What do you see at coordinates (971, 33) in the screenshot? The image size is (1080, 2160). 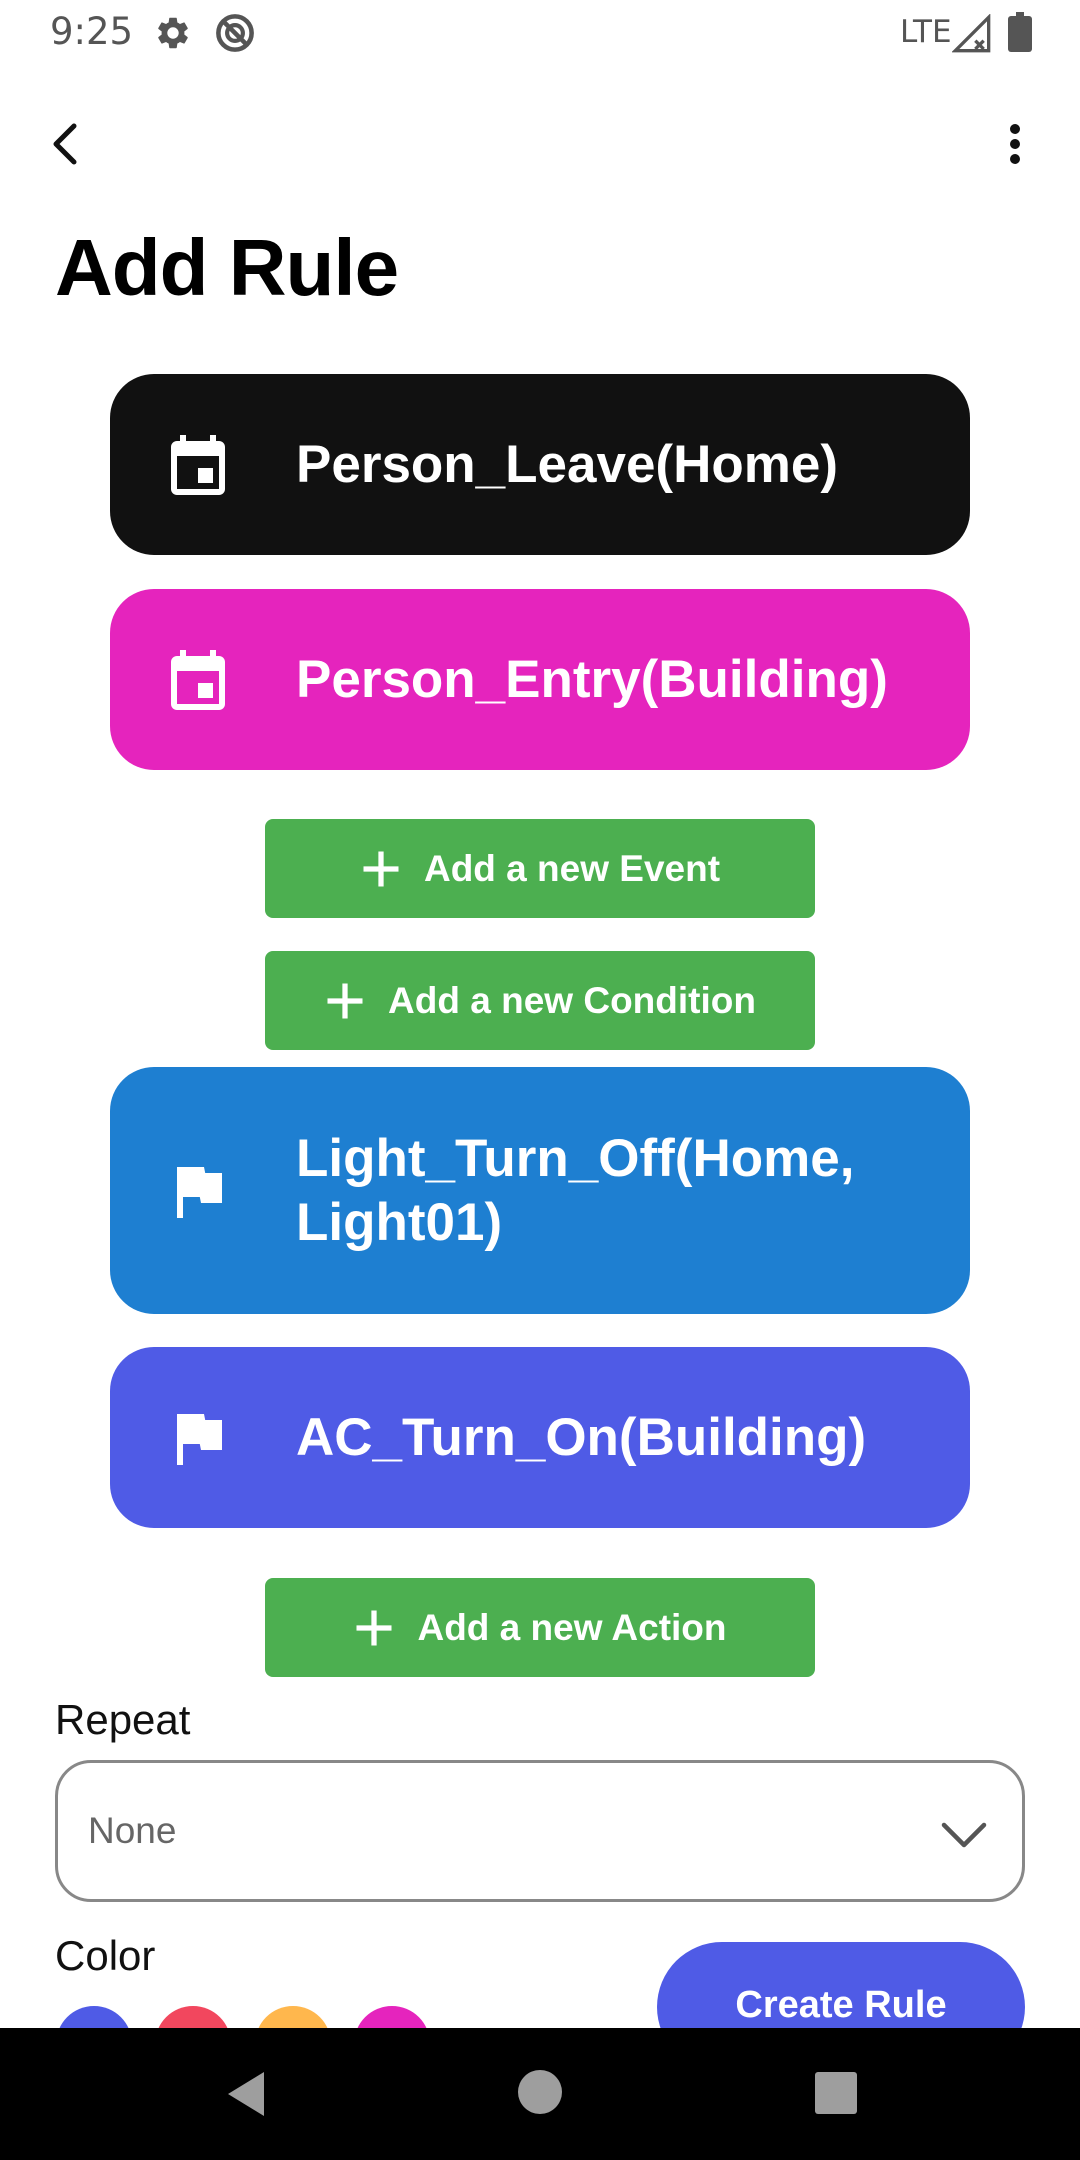 I see `signal-icon` at bounding box center [971, 33].